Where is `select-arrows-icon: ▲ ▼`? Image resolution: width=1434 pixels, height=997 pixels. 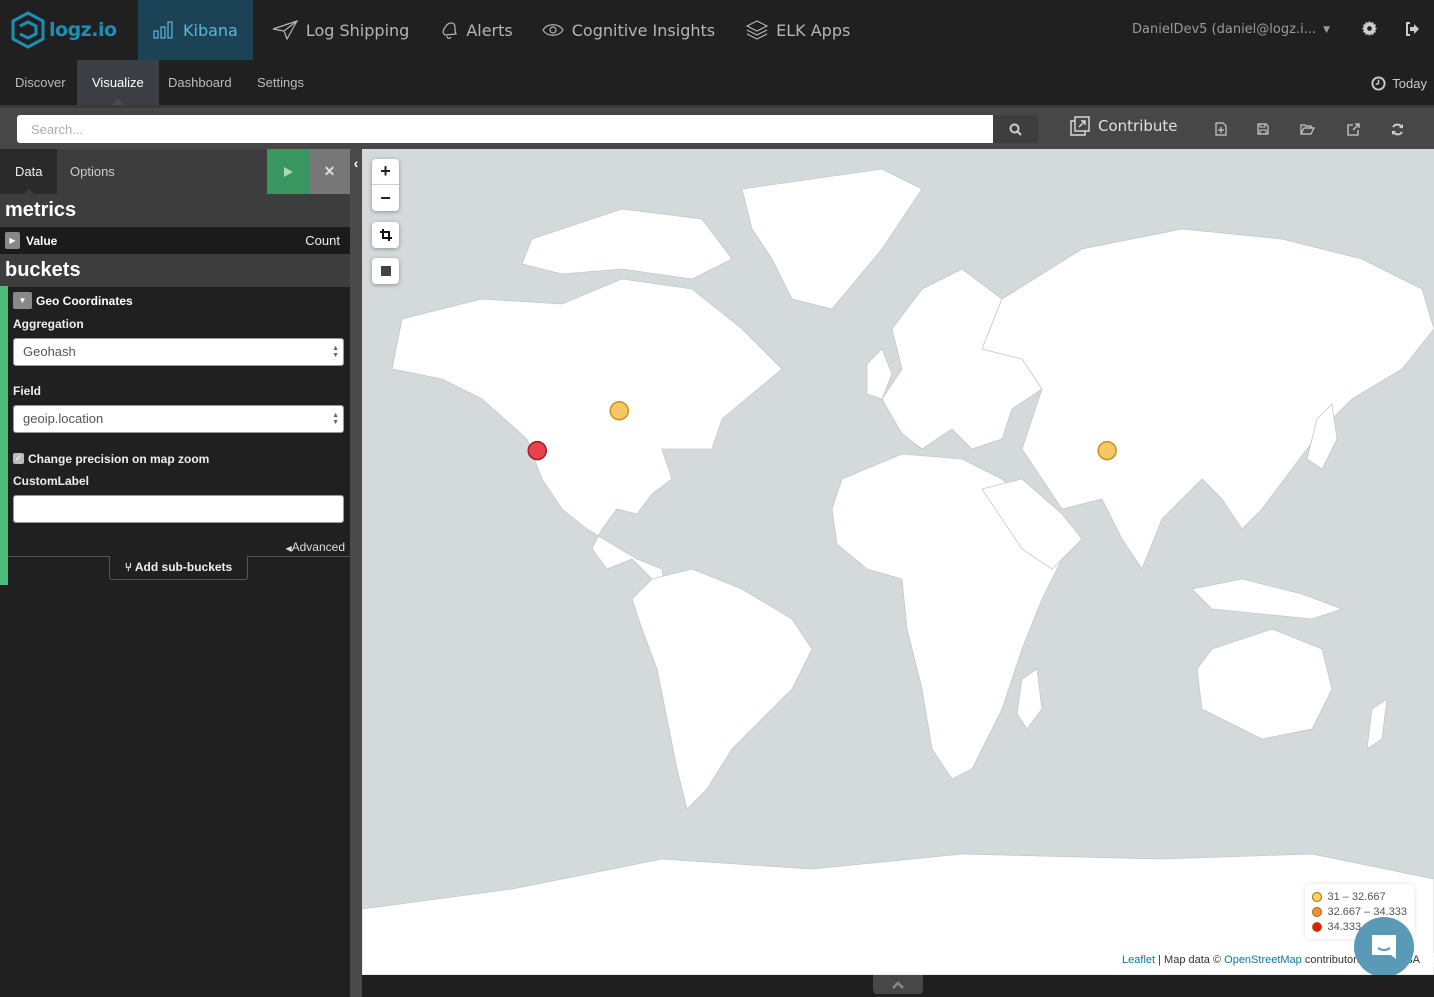
select-arrows-icon: ▲ ▼ is located at coordinates (335, 352).